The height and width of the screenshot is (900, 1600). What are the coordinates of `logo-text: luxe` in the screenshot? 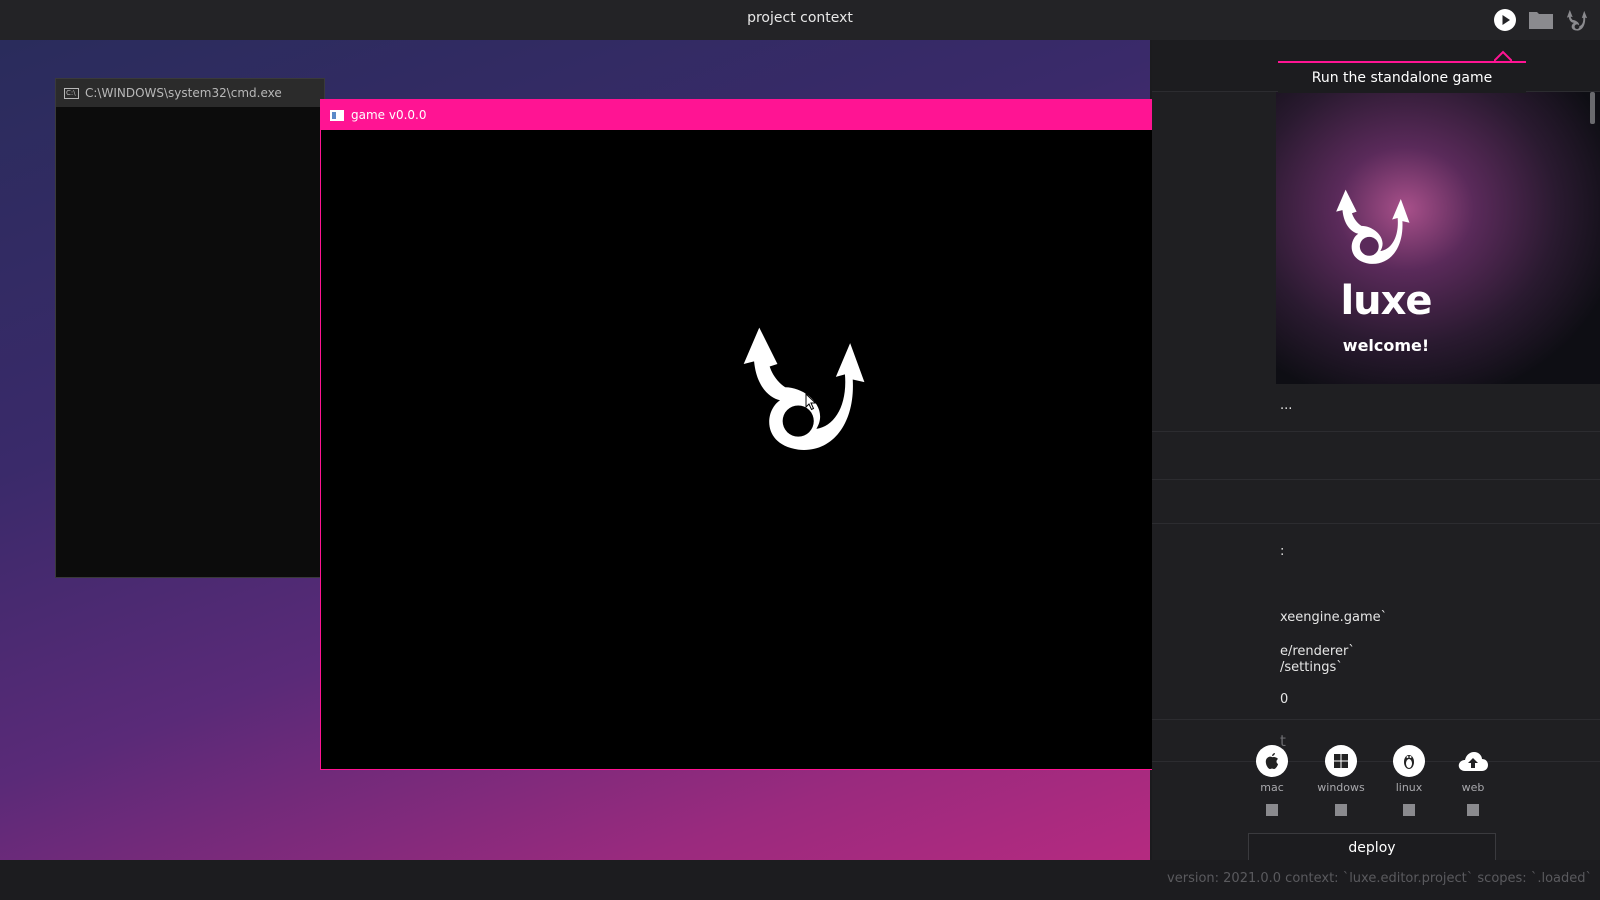 It's located at (1386, 301).